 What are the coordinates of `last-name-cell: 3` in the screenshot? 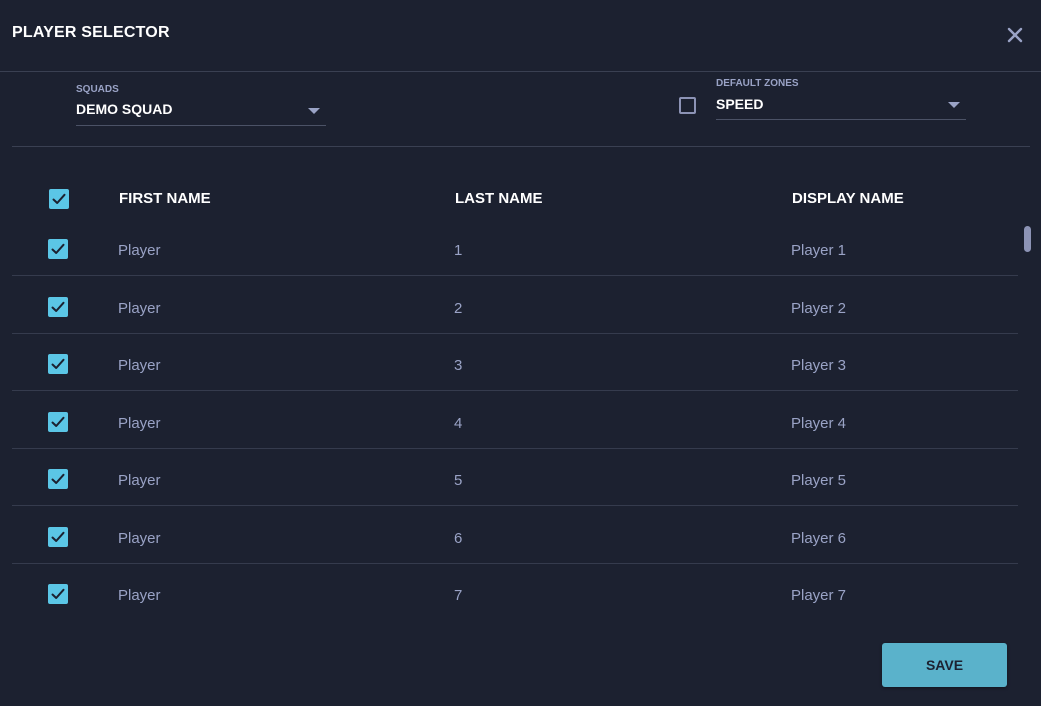 It's located at (458, 365).